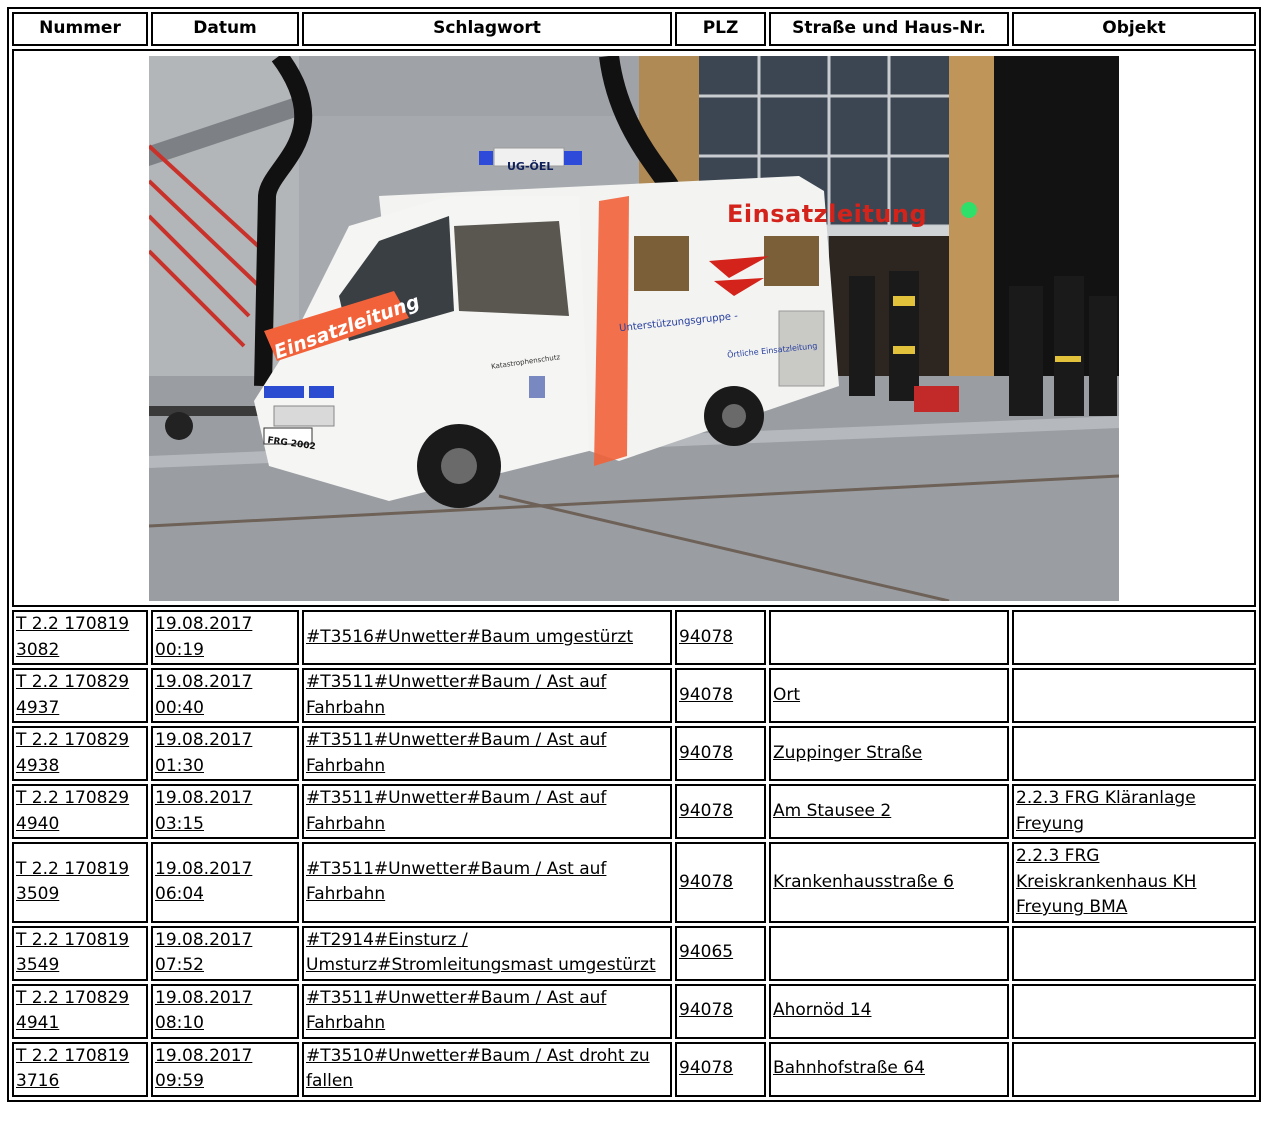 The height and width of the screenshot is (1133, 1267). I want to click on einsatz-nummer-link: T 2.2 170829 4938, so click(72, 753).